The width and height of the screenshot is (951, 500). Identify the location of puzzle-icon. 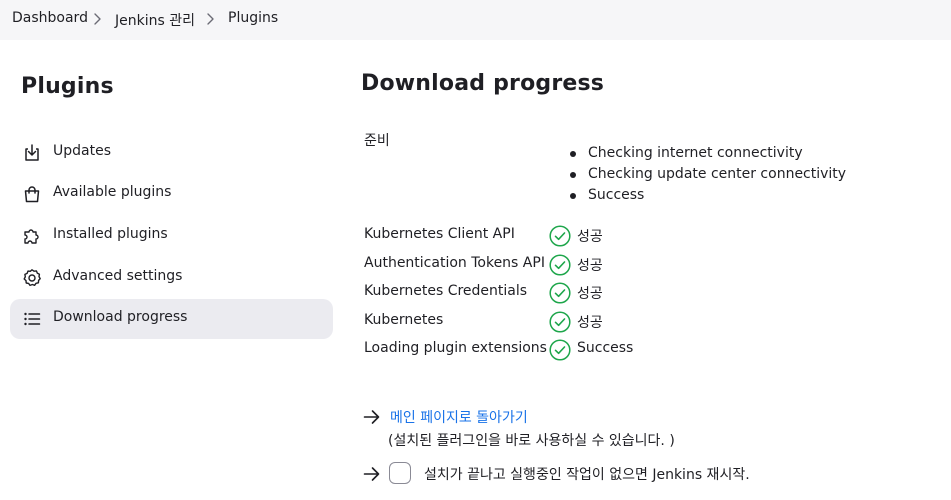
(31, 236).